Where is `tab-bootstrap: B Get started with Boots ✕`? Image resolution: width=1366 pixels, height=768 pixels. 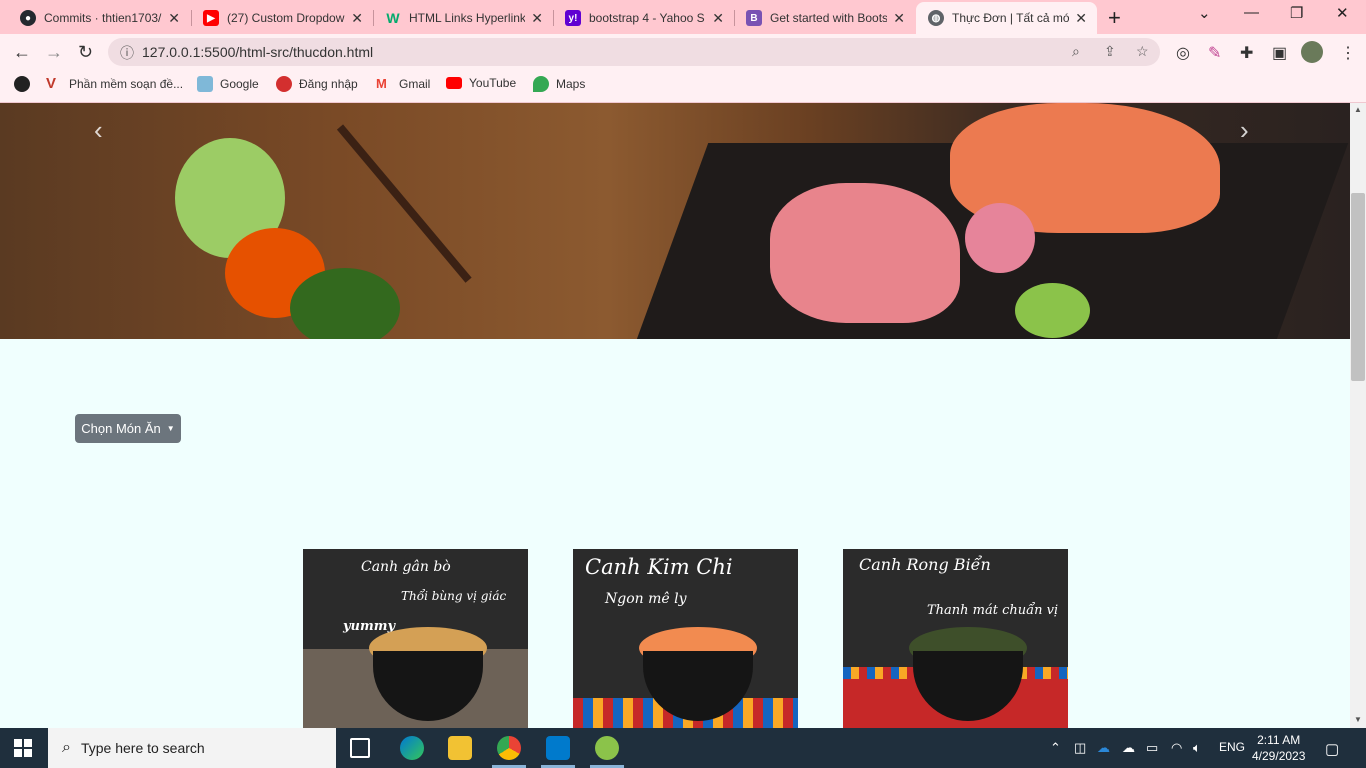
tab-bootstrap: B Get started with Boots ✕ is located at coordinates (824, 18).